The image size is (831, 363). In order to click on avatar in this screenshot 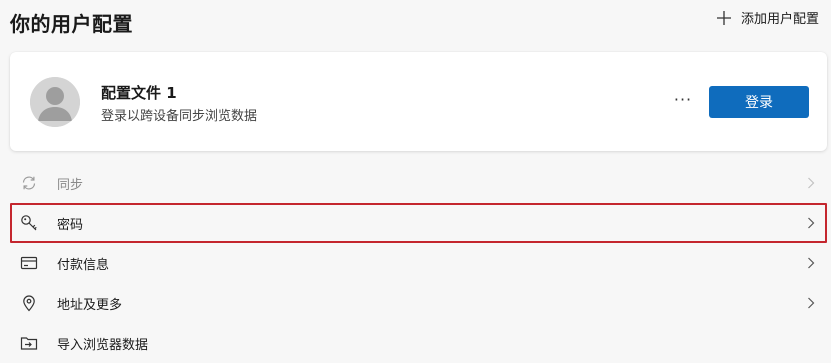, I will do `click(55, 102)`.